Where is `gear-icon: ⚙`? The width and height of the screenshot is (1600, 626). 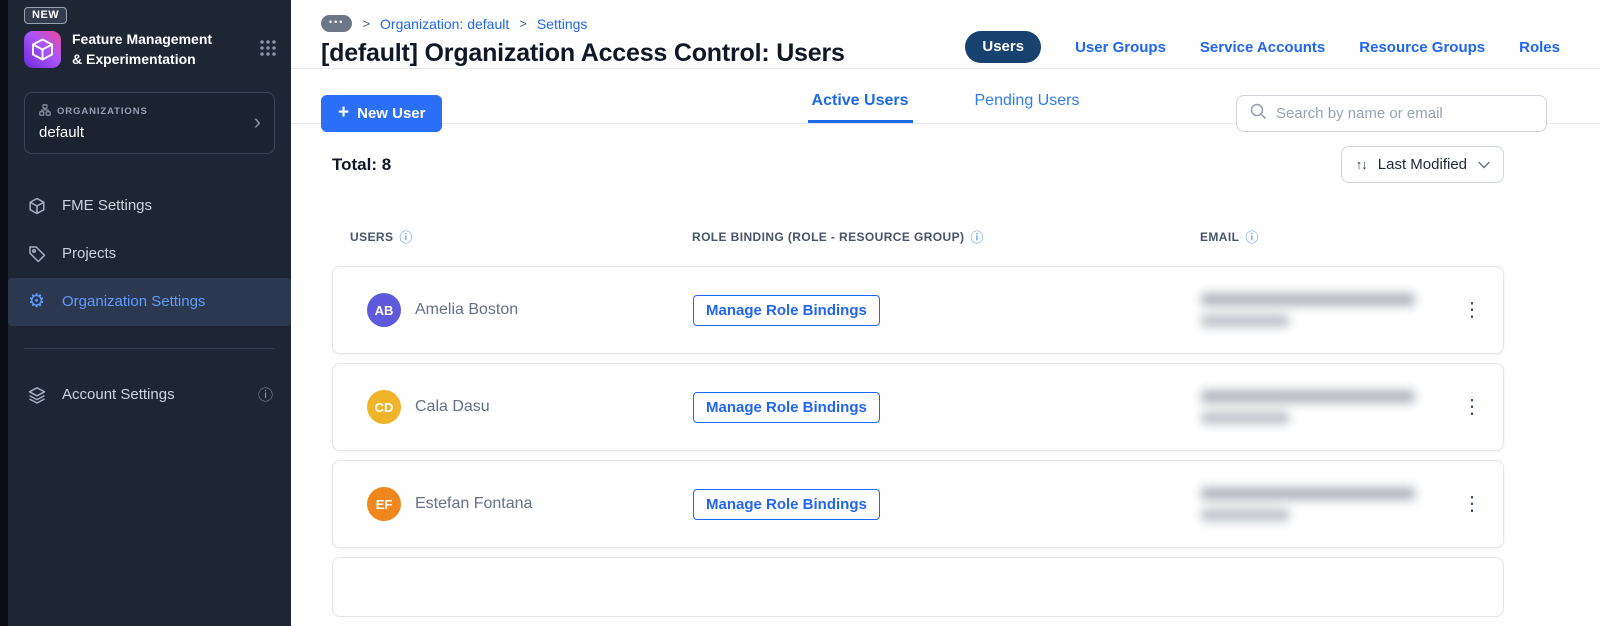 gear-icon: ⚙ is located at coordinates (36, 302).